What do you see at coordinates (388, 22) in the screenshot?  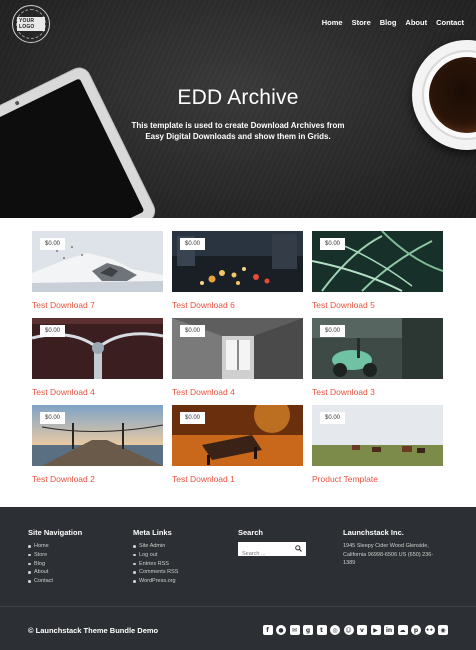 I see `nav-blog: Blog` at bounding box center [388, 22].